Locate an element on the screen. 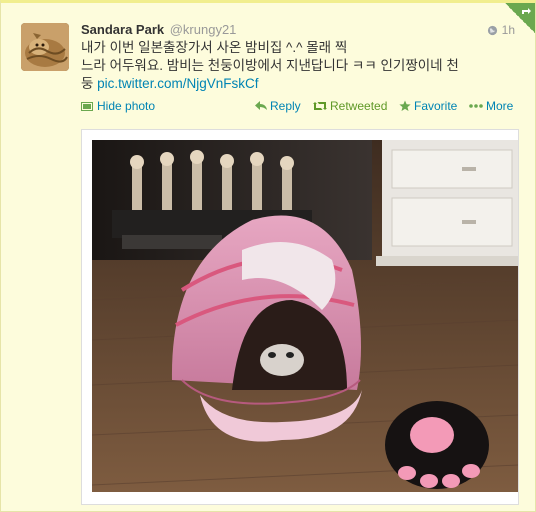 Image resolution: width=536 pixels, height=512 pixels. ellipsis-icon is located at coordinates (476, 106).